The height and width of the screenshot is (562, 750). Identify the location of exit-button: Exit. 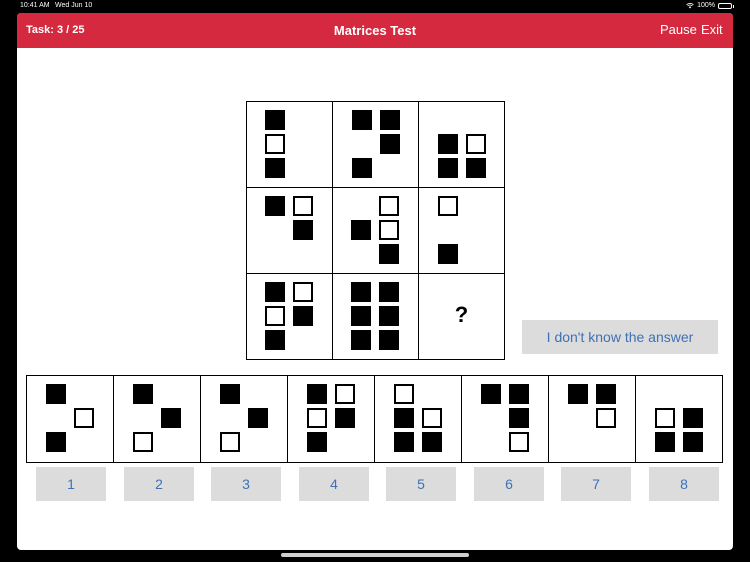
(712, 29).